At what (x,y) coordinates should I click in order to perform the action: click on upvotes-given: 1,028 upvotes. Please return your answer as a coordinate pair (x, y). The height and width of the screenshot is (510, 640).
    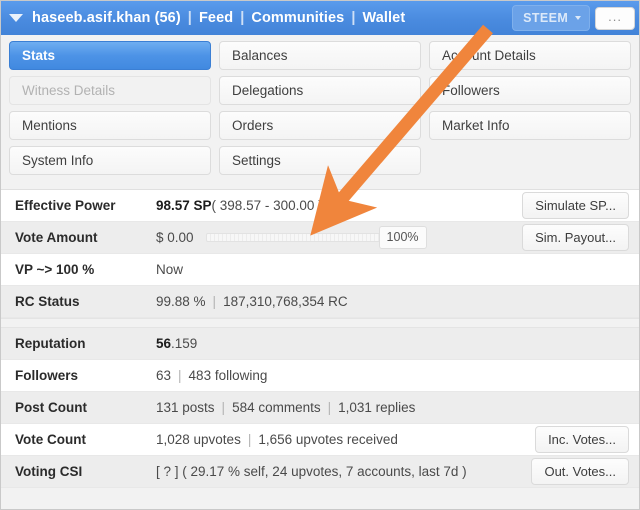
    Looking at the image, I should click on (198, 439).